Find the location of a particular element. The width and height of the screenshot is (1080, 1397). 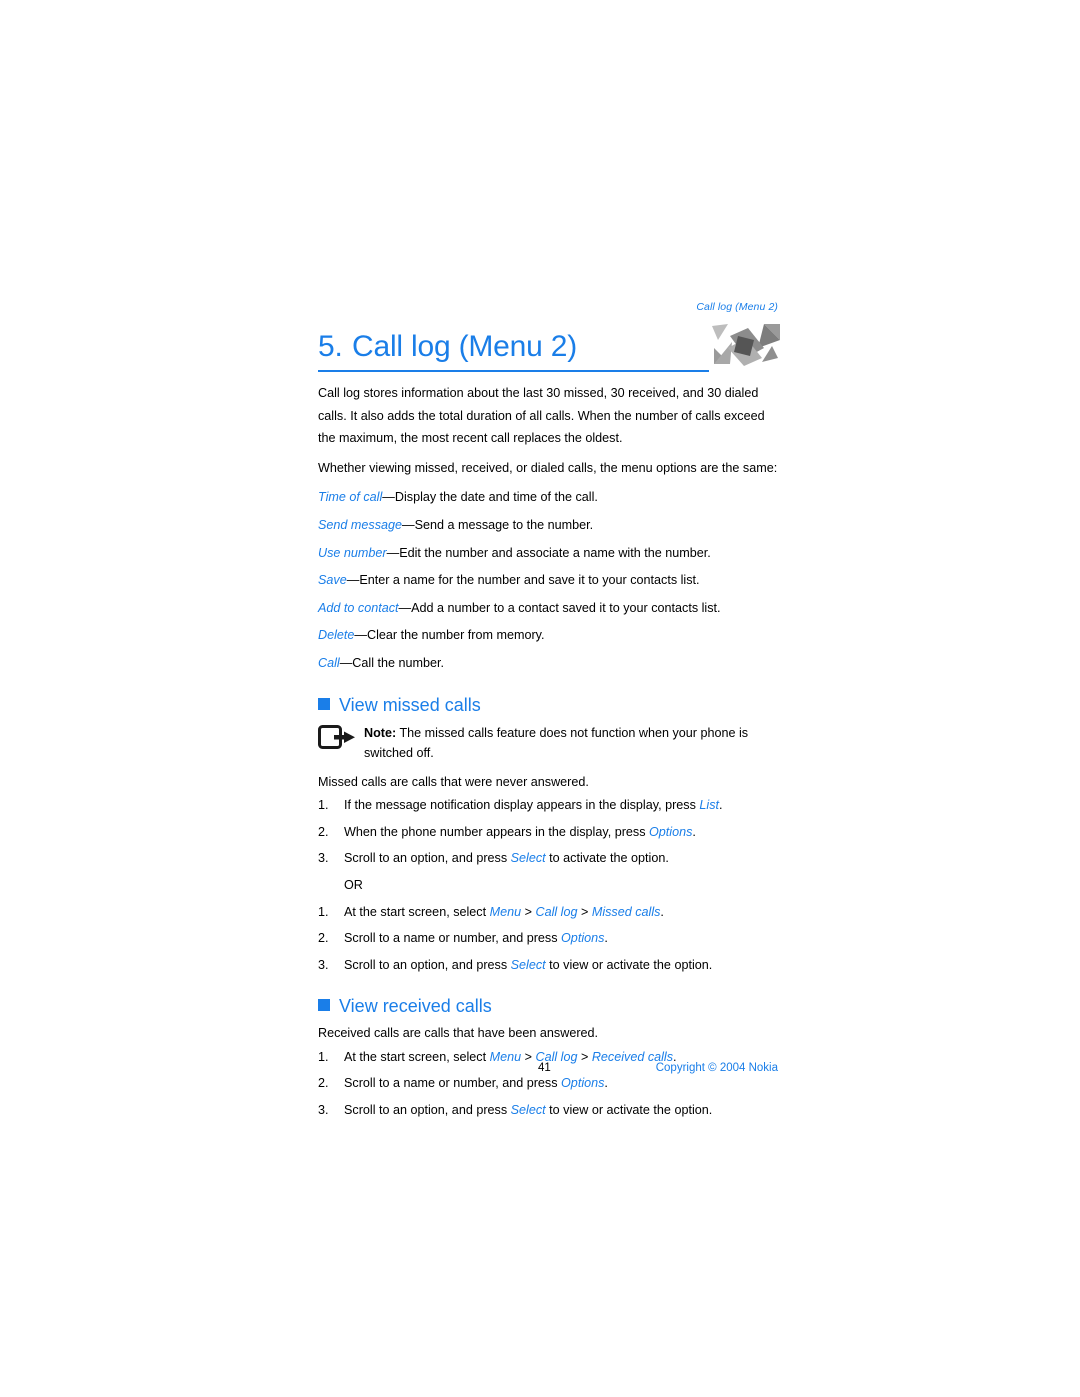

chapter-title-block: 5. Call log (Menu 2) is located at coordinates (551, 350).